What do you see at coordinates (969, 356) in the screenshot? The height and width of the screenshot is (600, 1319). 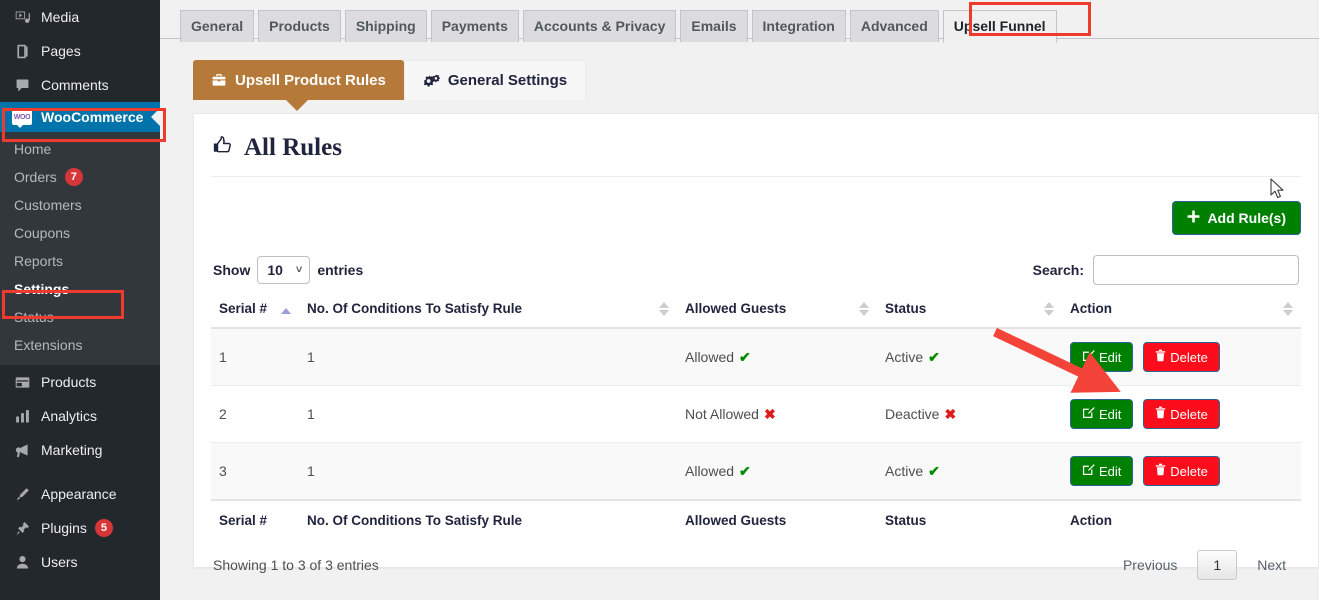 I see `cell-status: Active ✔` at bounding box center [969, 356].